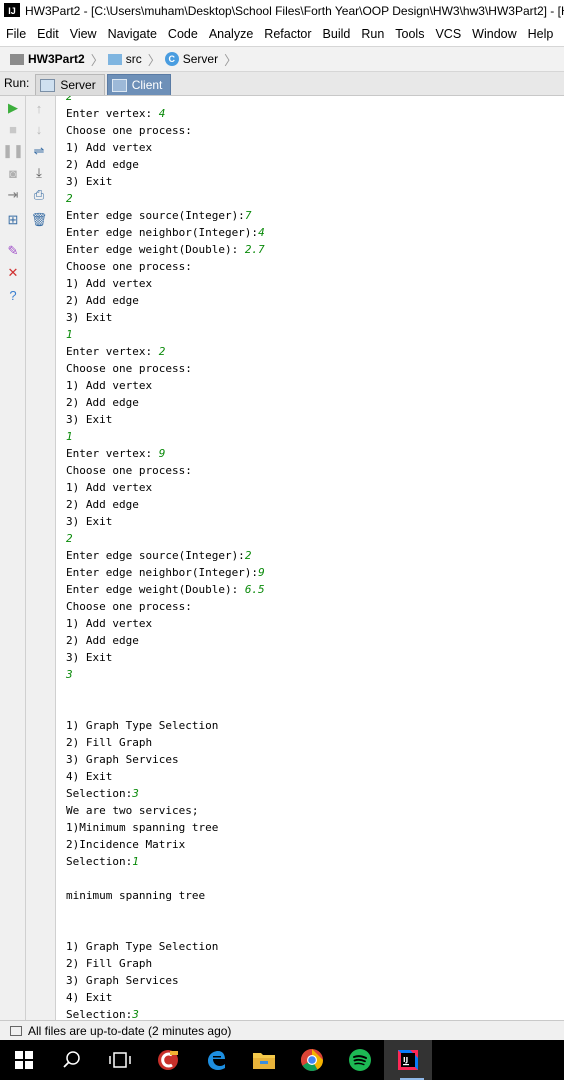 This screenshot has height=1080, width=564. What do you see at coordinates (155, 589) in the screenshot?
I see `console-prompt: Enter edge weight(Double):` at bounding box center [155, 589].